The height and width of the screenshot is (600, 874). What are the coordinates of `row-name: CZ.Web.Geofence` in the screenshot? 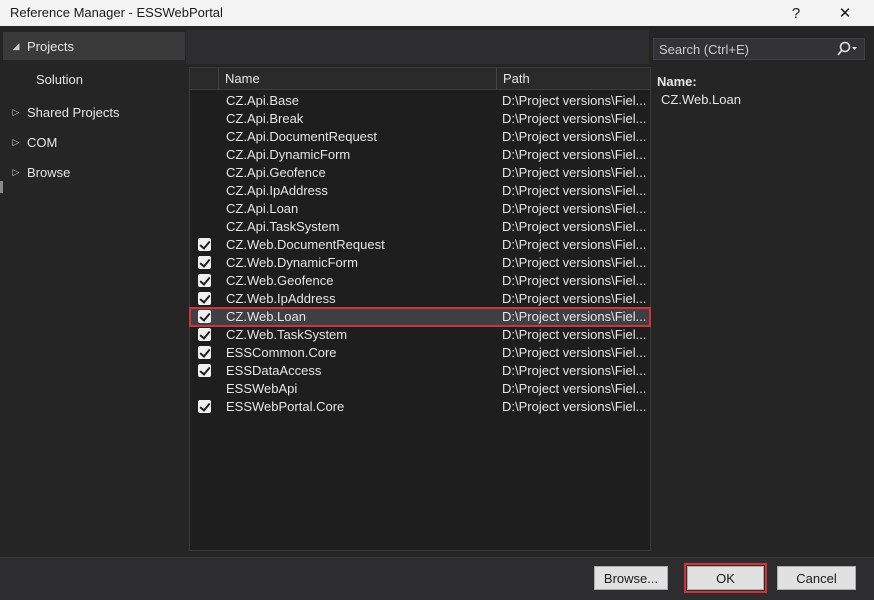 It's located at (280, 280).